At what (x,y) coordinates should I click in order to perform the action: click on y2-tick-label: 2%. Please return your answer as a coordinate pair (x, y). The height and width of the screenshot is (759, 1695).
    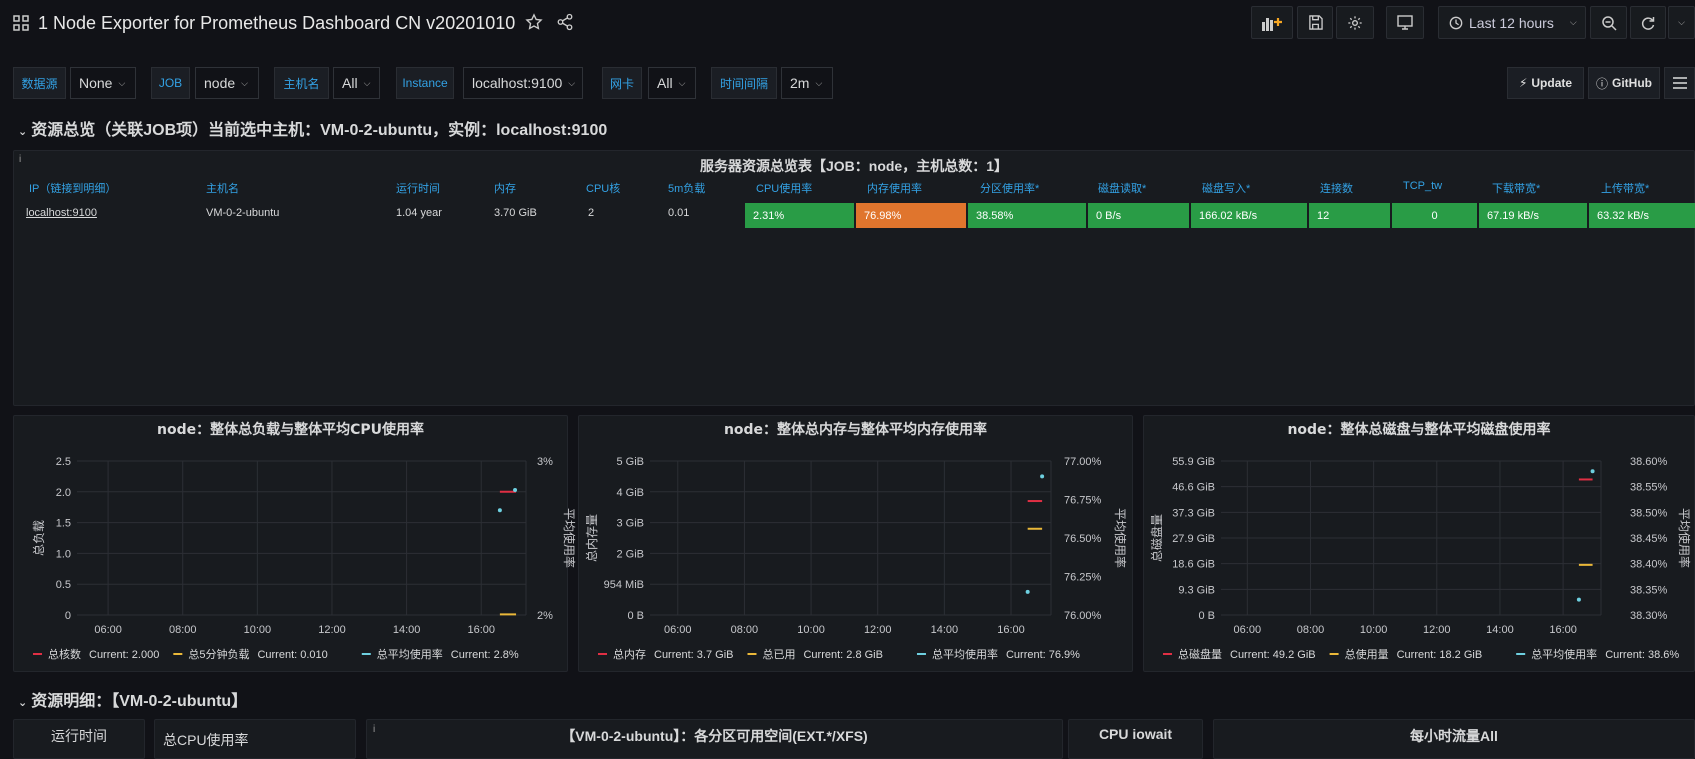
    Looking at the image, I should click on (545, 616).